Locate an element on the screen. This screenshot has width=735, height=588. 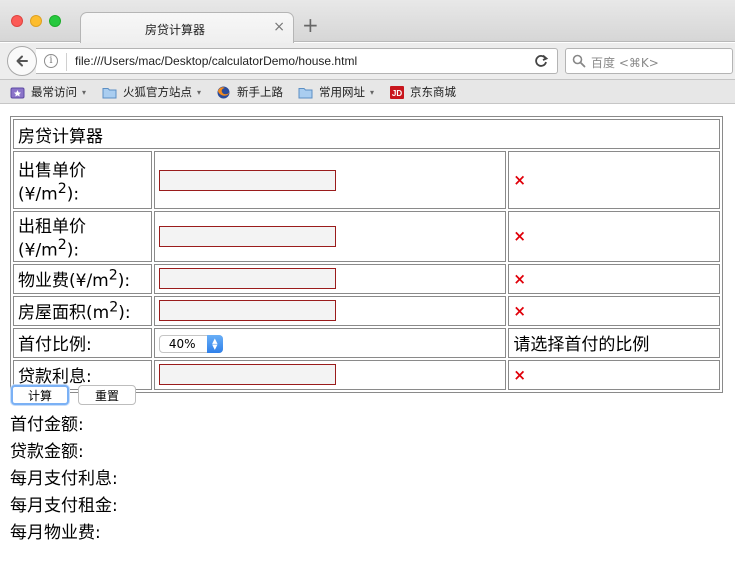
url-separator is located at coordinates (66, 62).